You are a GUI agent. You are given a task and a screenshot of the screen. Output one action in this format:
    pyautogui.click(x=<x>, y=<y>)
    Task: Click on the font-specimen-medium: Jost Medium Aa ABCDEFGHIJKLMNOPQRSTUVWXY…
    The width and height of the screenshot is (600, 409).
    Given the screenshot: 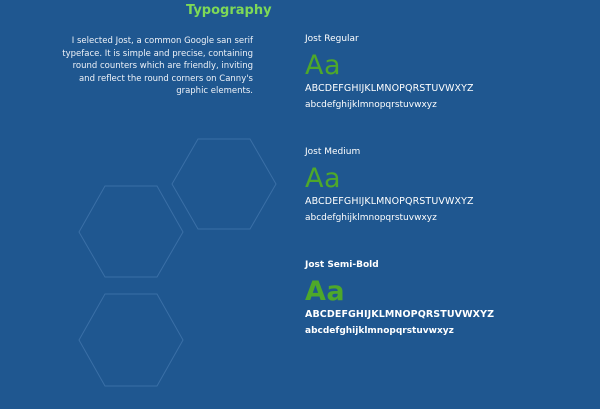 What is the action you would take?
    pyautogui.click(x=450, y=185)
    